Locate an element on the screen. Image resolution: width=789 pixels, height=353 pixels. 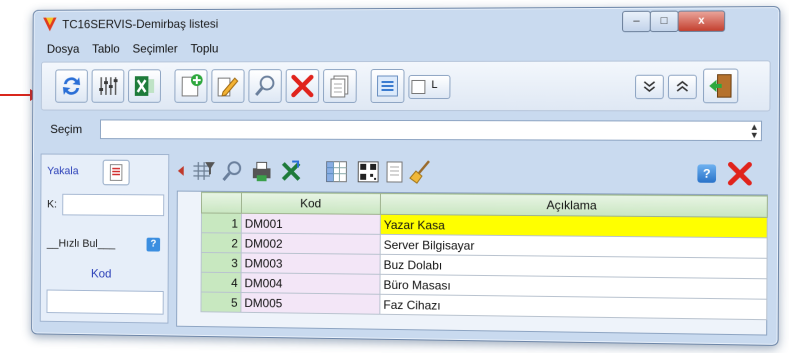
qr-icon is located at coordinates (369, 172).